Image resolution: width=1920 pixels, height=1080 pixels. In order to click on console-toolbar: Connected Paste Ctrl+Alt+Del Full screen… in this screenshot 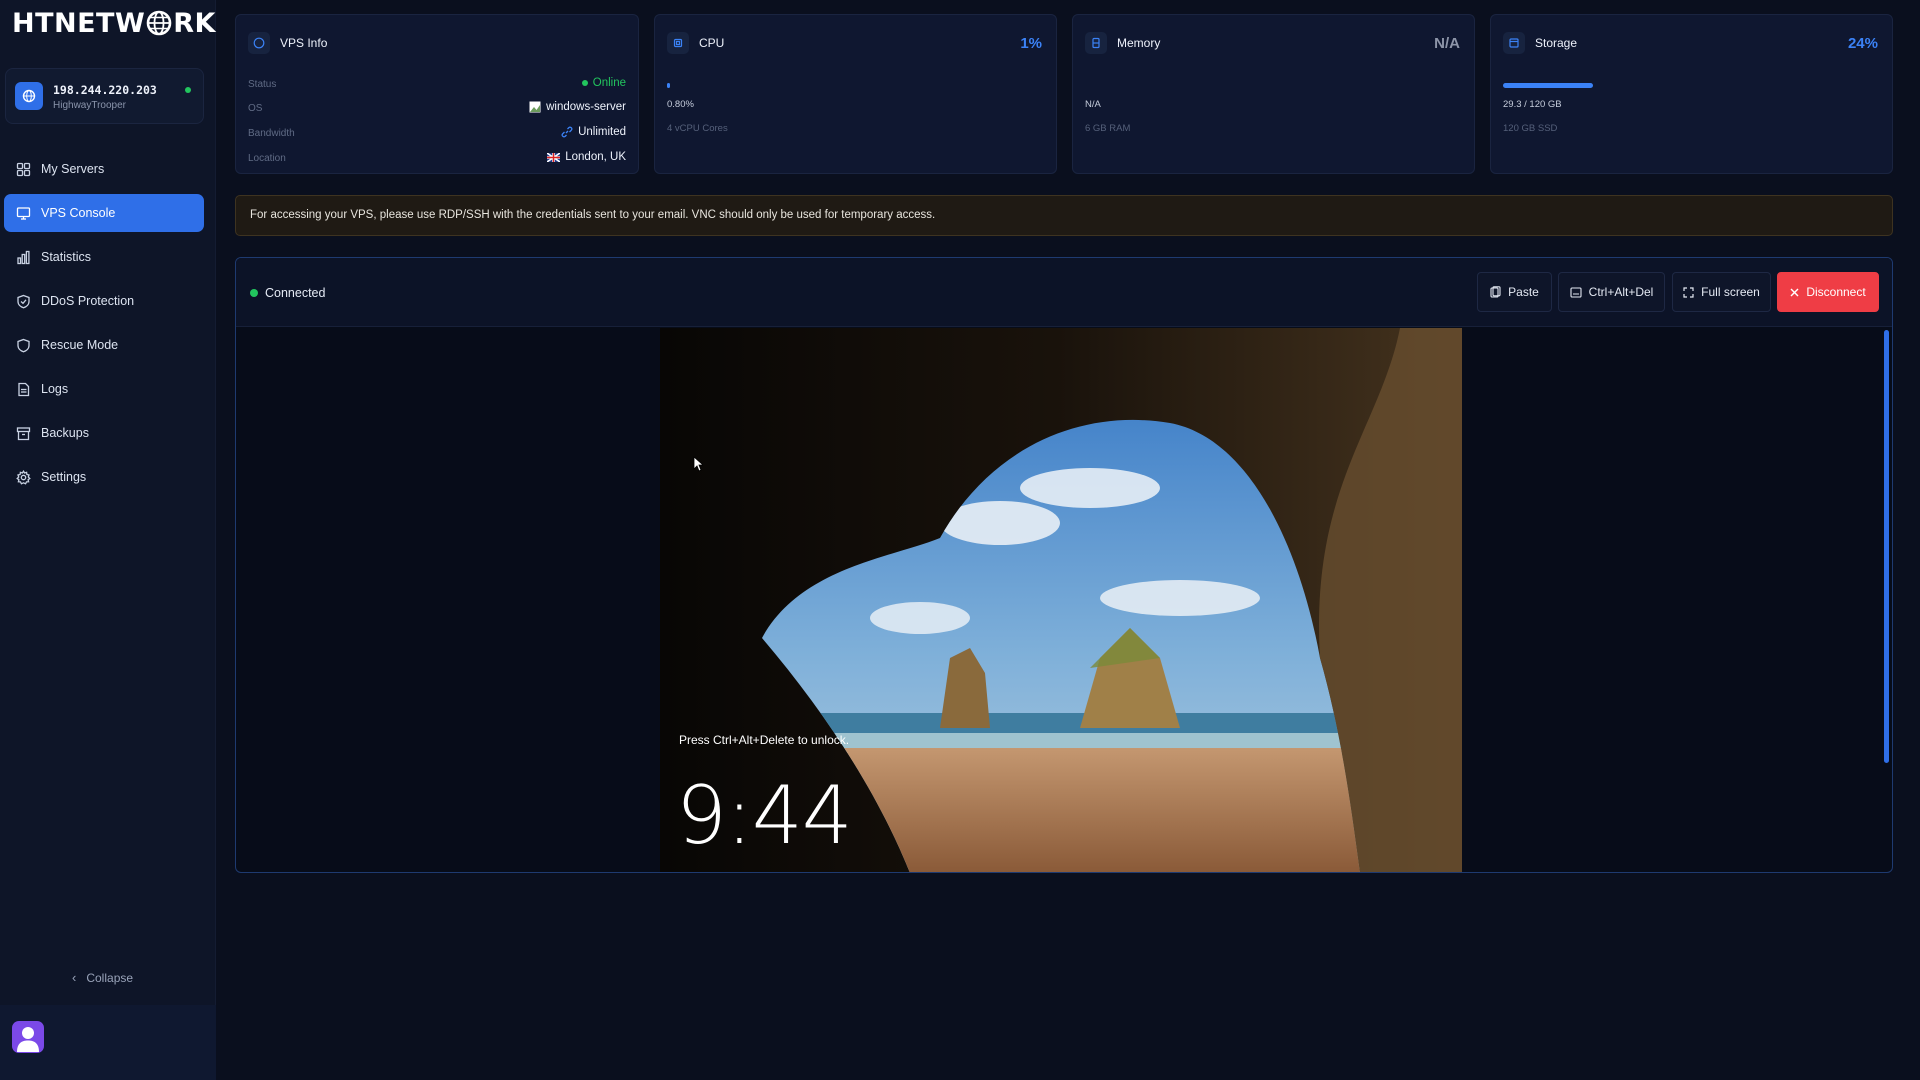, I will do `click(1064, 292)`.